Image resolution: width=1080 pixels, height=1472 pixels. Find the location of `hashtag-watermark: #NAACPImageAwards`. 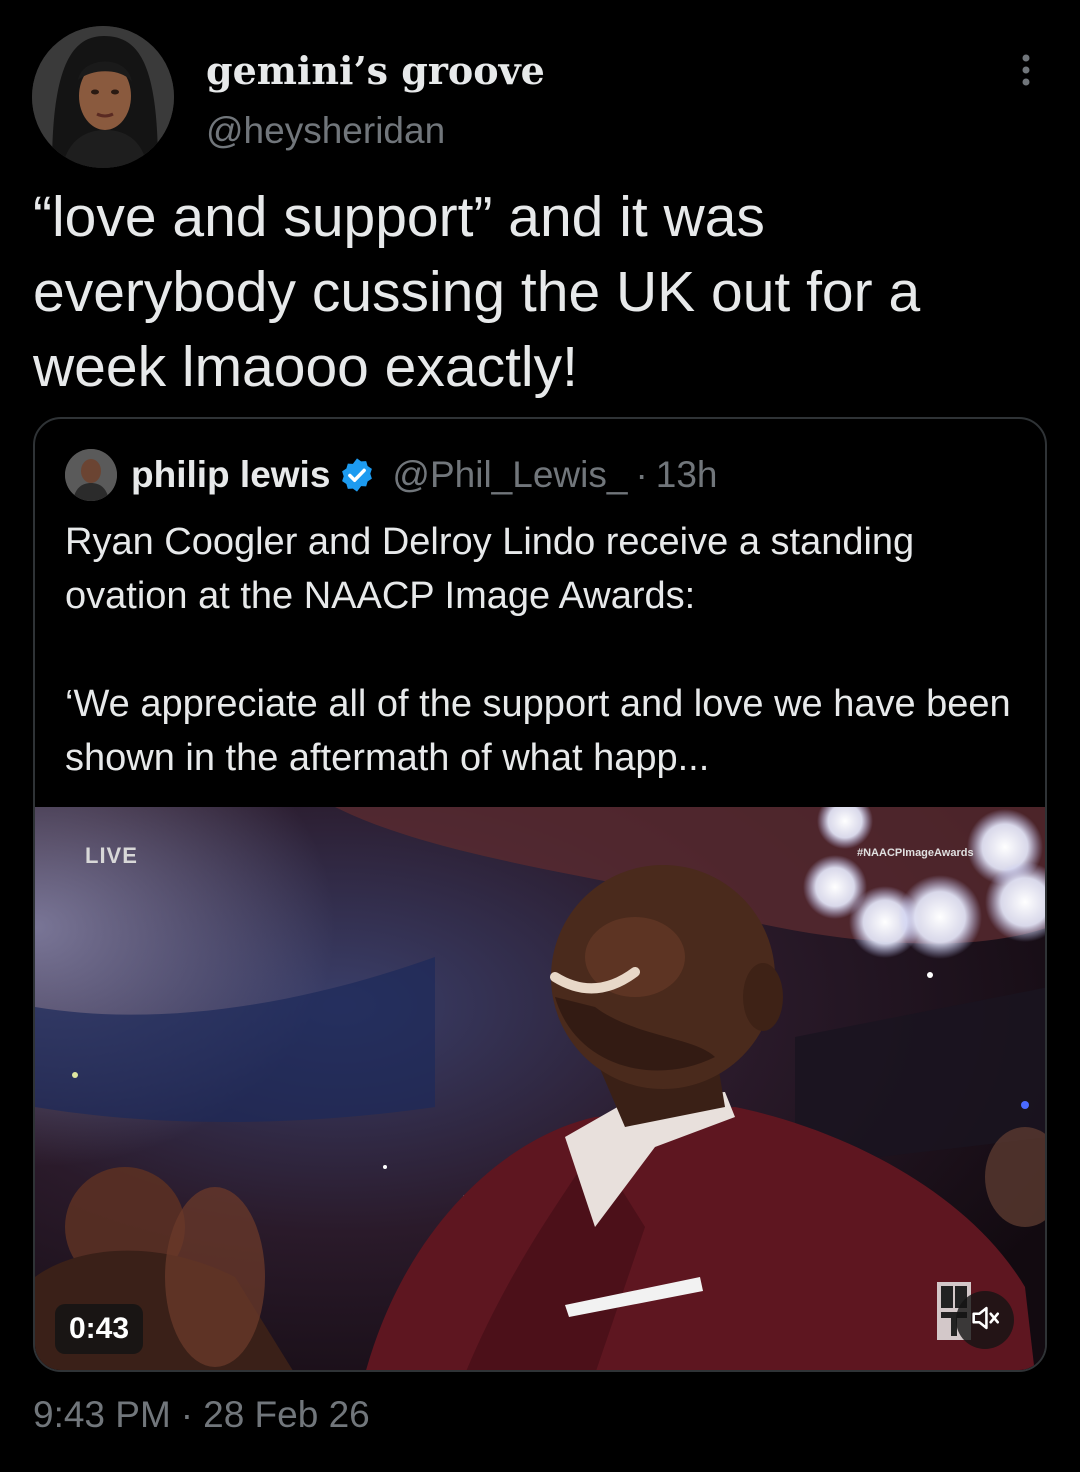

hashtag-watermark: #NAACPImageAwards is located at coordinates (915, 853).